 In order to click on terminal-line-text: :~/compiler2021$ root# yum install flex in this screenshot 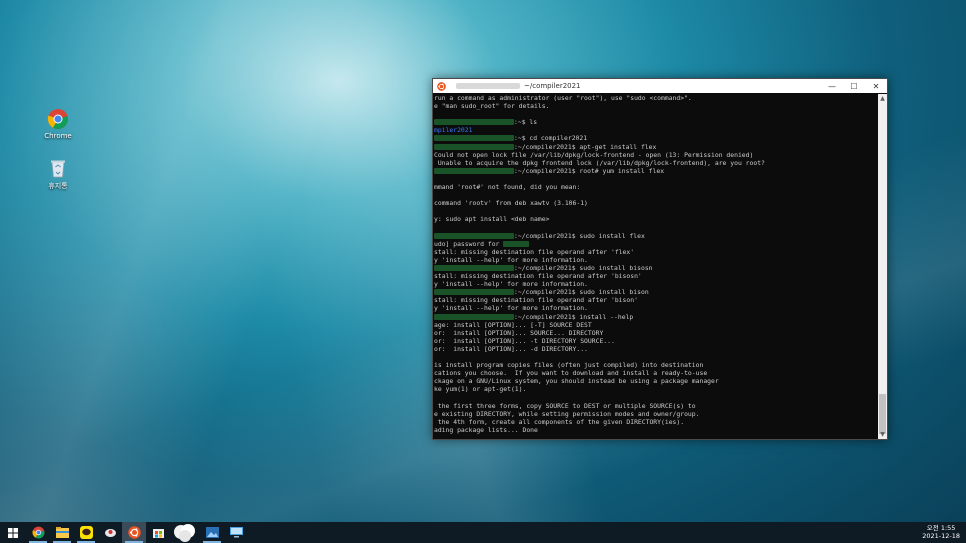, I will do `click(589, 170)`.